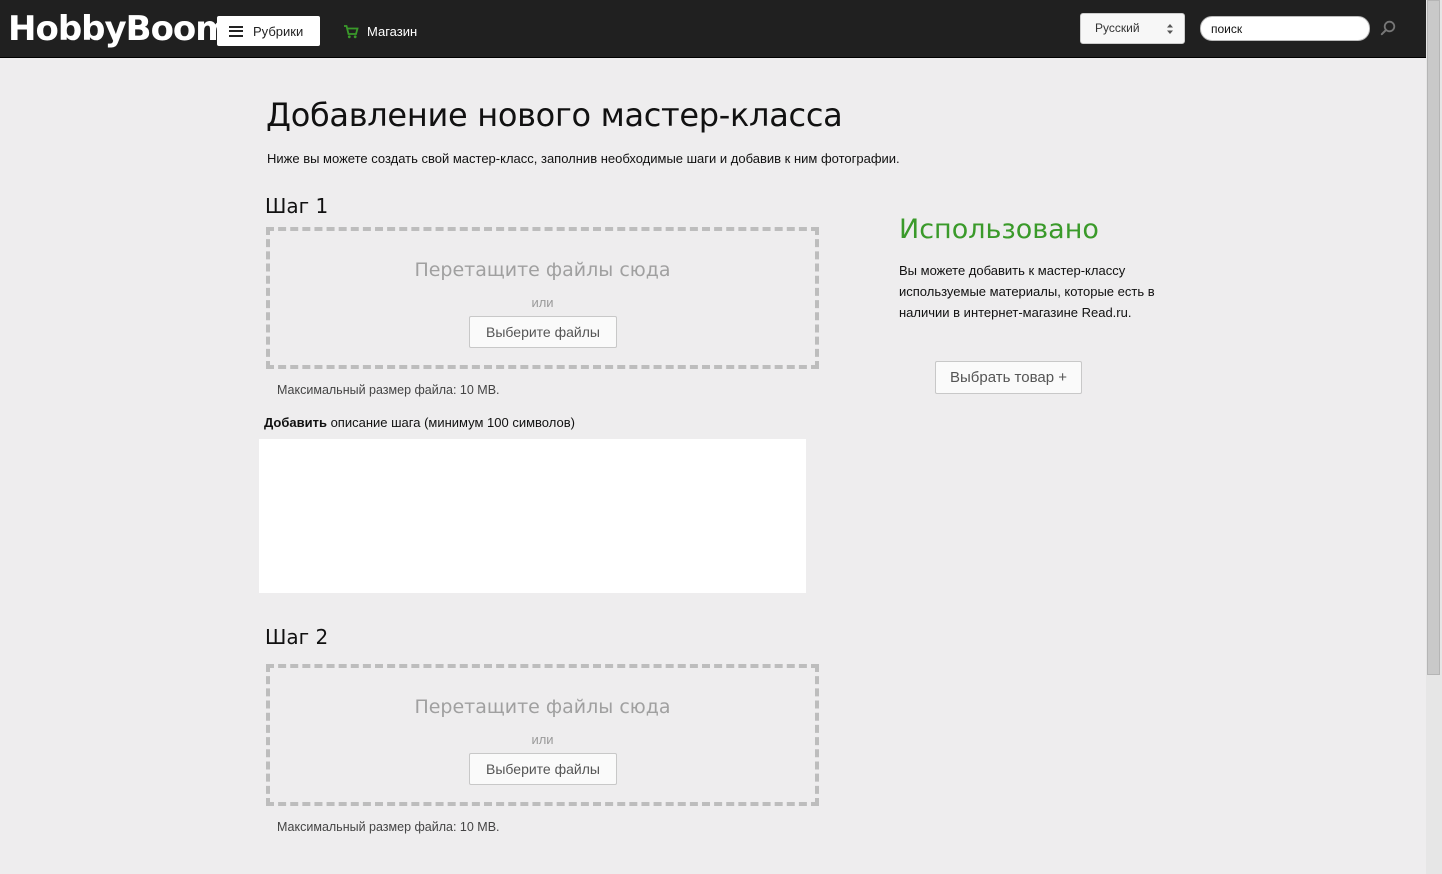 The image size is (1442, 874). What do you see at coordinates (278, 31) in the screenshot?
I see `rubrics-label: Рубрики` at bounding box center [278, 31].